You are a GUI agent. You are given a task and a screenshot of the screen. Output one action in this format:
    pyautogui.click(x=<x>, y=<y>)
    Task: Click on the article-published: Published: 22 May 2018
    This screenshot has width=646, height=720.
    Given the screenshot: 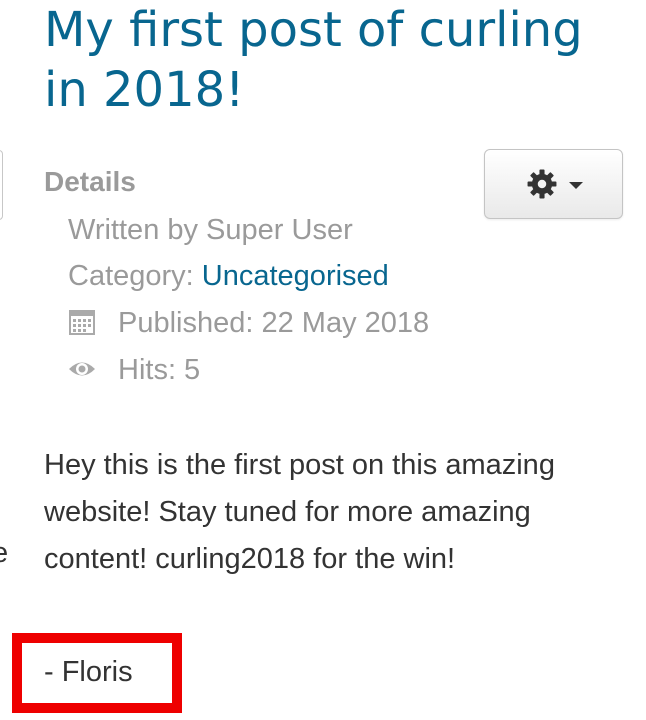 What is the action you would take?
    pyautogui.click(x=248, y=323)
    